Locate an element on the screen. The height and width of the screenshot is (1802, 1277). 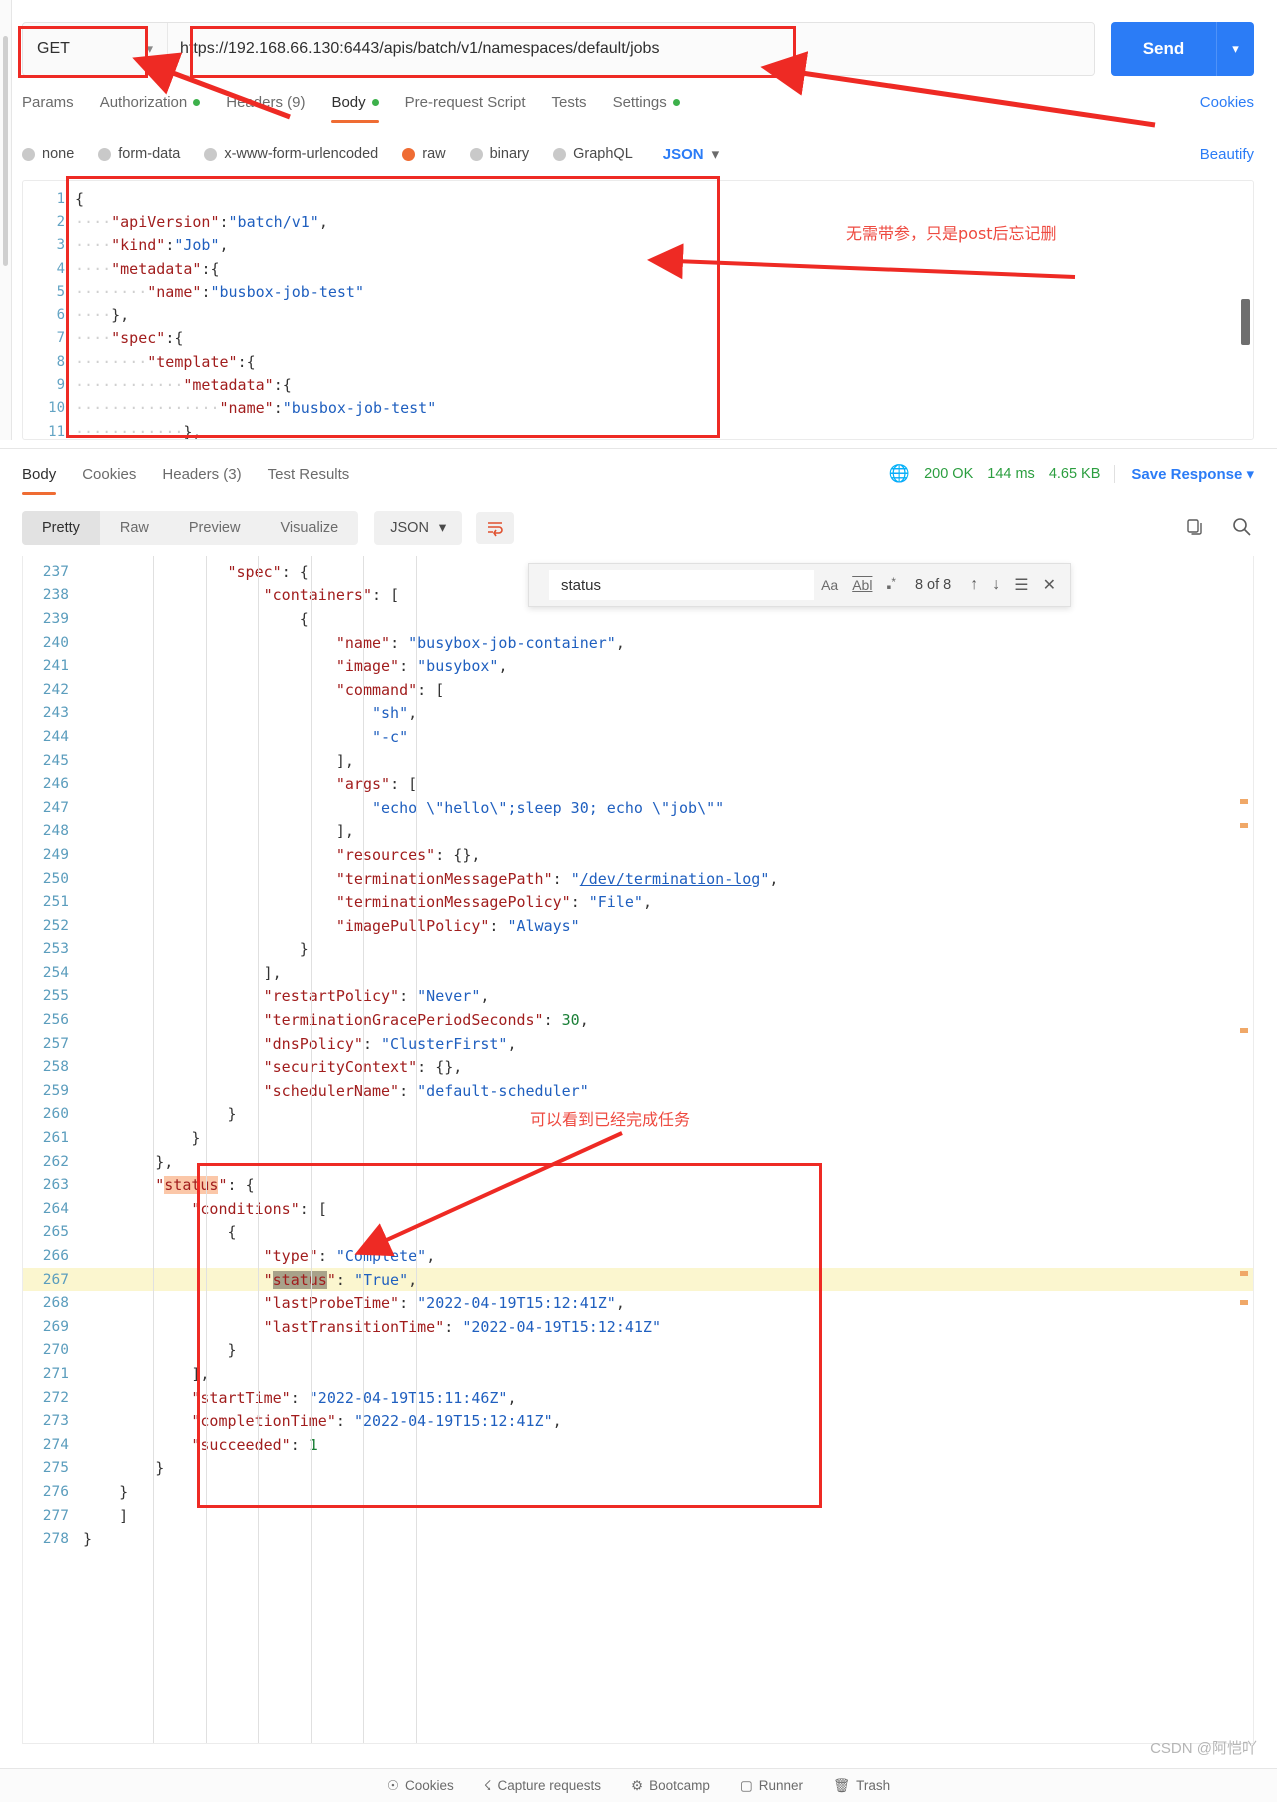
close-icon: ✕ is located at coordinates (1053, 585).